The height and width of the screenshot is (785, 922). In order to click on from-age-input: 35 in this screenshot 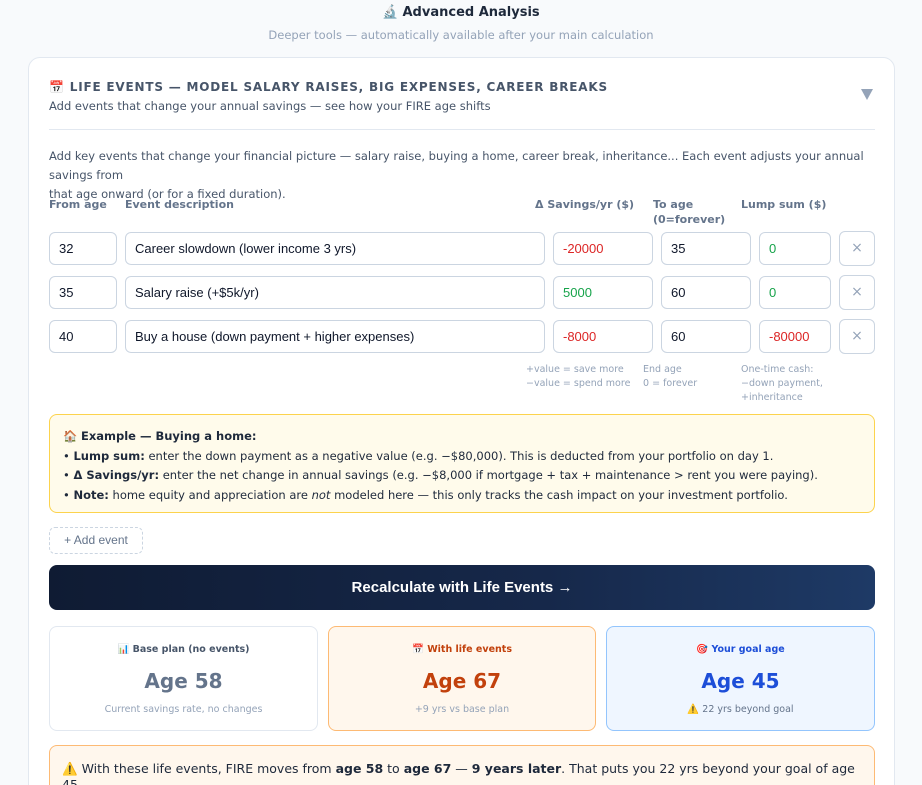, I will do `click(83, 292)`.